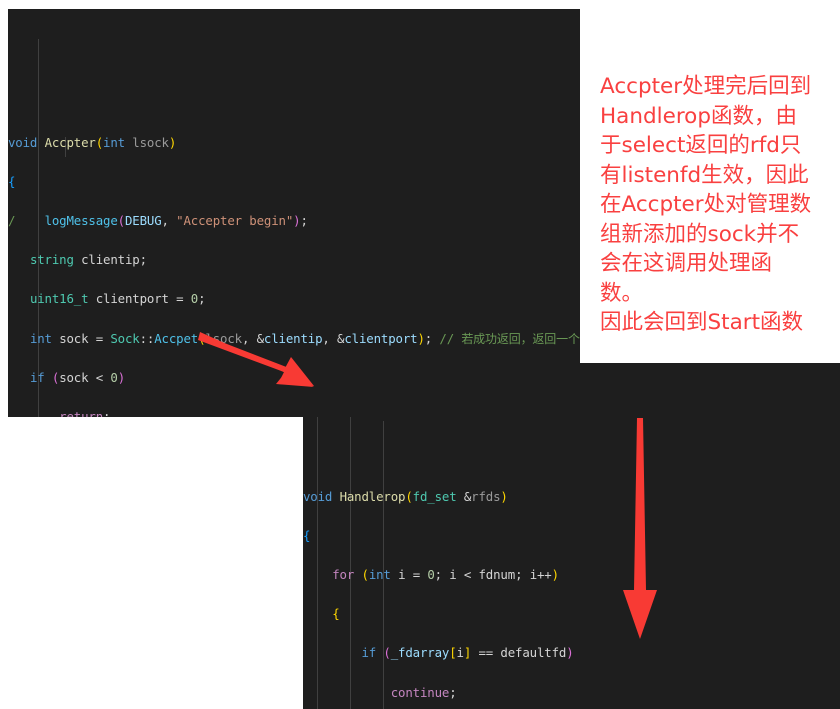 The image size is (840, 709). What do you see at coordinates (702, 322) in the screenshot?
I see `annotation-line: 因此会回到Start函数` at bounding box center [702, 322].